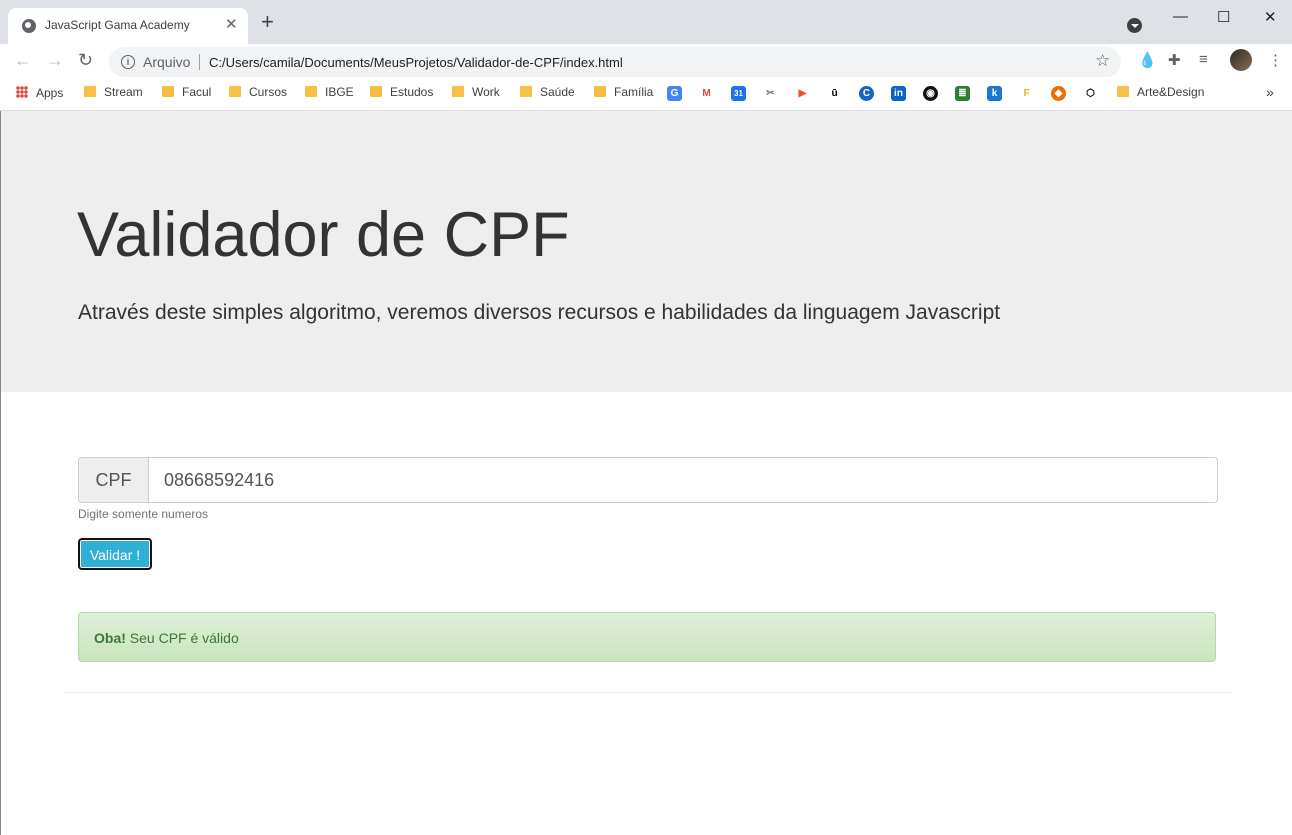 The image size is (1292, 835). I want to click on avatar, so click(1241, 60).